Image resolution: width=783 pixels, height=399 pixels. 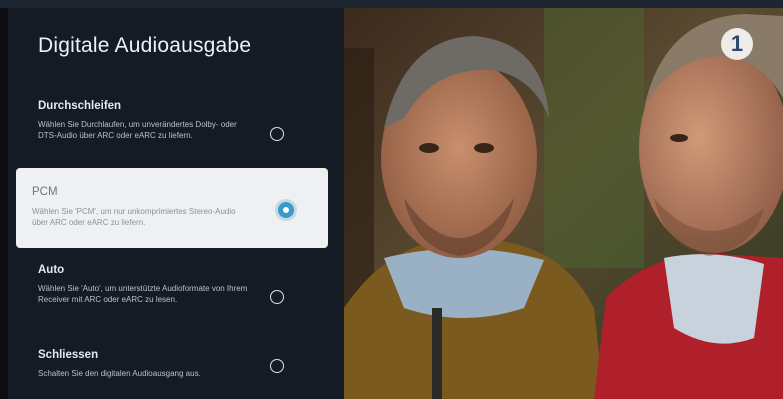 I want to click on channel-logo: 1, so click(x=737, y=44).